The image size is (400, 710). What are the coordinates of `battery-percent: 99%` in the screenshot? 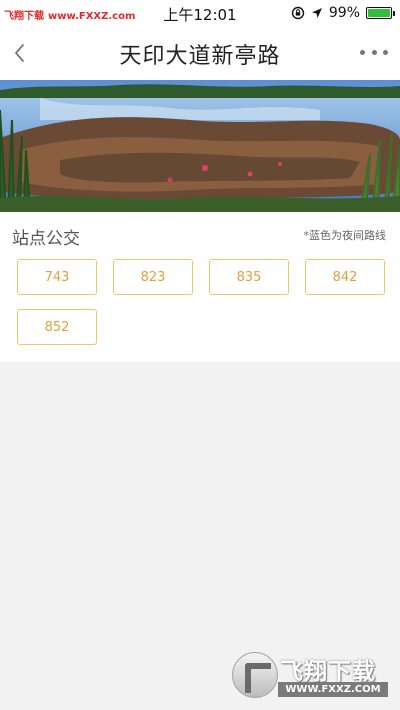 It's located at (344, 13).